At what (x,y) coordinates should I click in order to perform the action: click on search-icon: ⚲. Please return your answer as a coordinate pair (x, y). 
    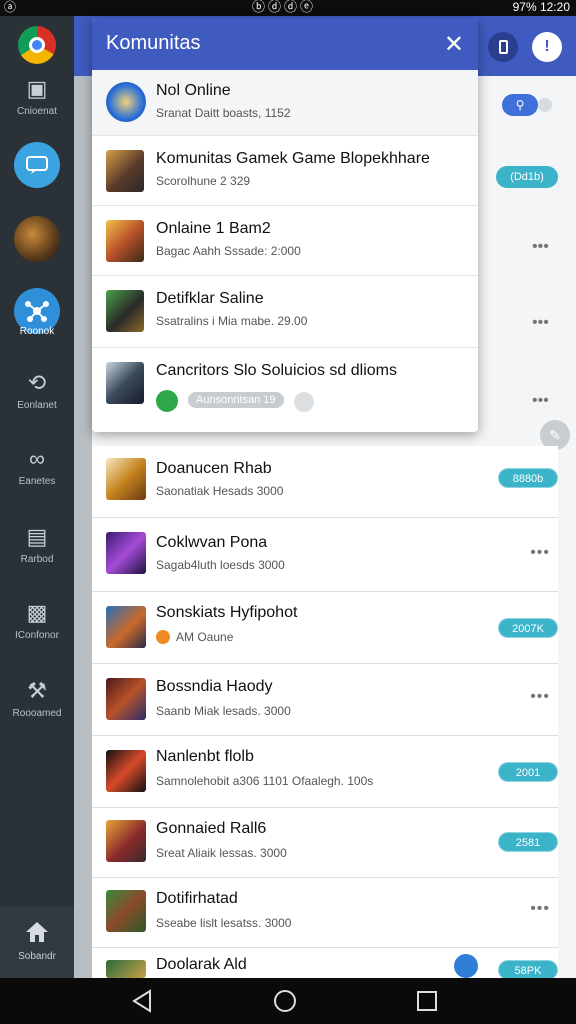
    Looking at the image, I should click on (520, 105).